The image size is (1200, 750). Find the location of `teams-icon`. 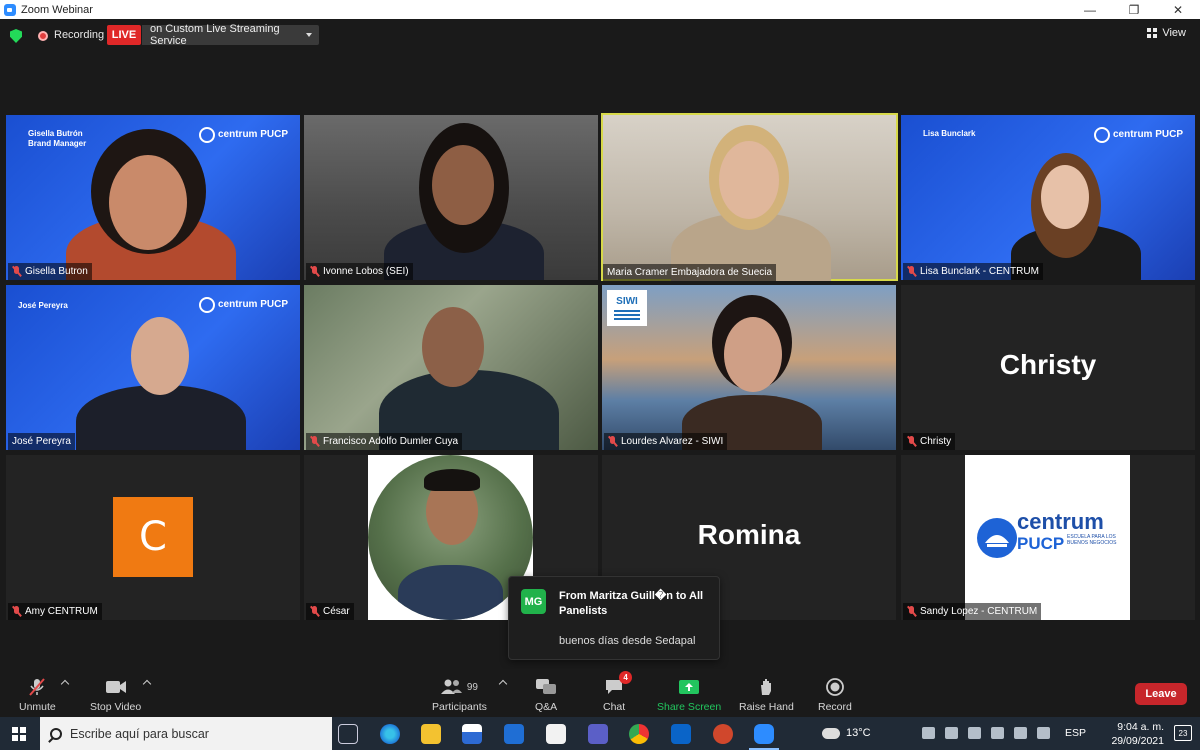

teams-icon is located at coordinates (598, 734).